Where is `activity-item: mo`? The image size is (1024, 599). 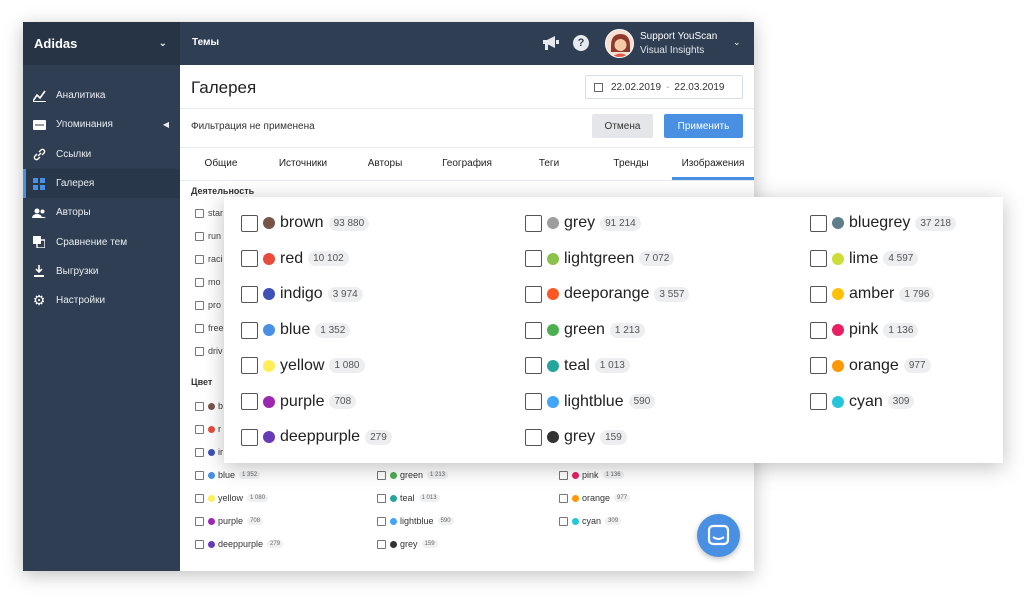
activity-item: mo is located at coordinates (208, 282).